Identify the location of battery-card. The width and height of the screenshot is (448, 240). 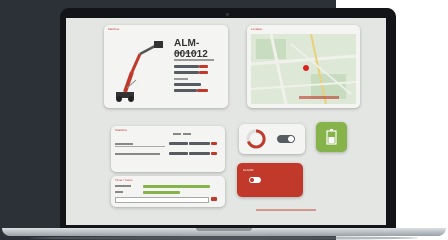
(331, 137).